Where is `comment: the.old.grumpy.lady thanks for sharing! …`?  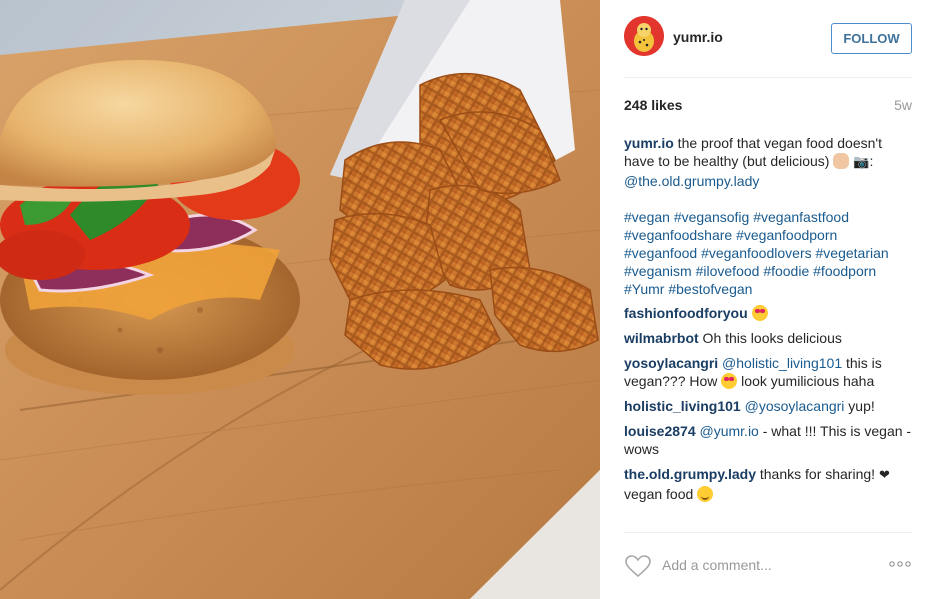
comment: the.old.grumpy.lady thanks for sharing! … is located at coordinates (768, 484).